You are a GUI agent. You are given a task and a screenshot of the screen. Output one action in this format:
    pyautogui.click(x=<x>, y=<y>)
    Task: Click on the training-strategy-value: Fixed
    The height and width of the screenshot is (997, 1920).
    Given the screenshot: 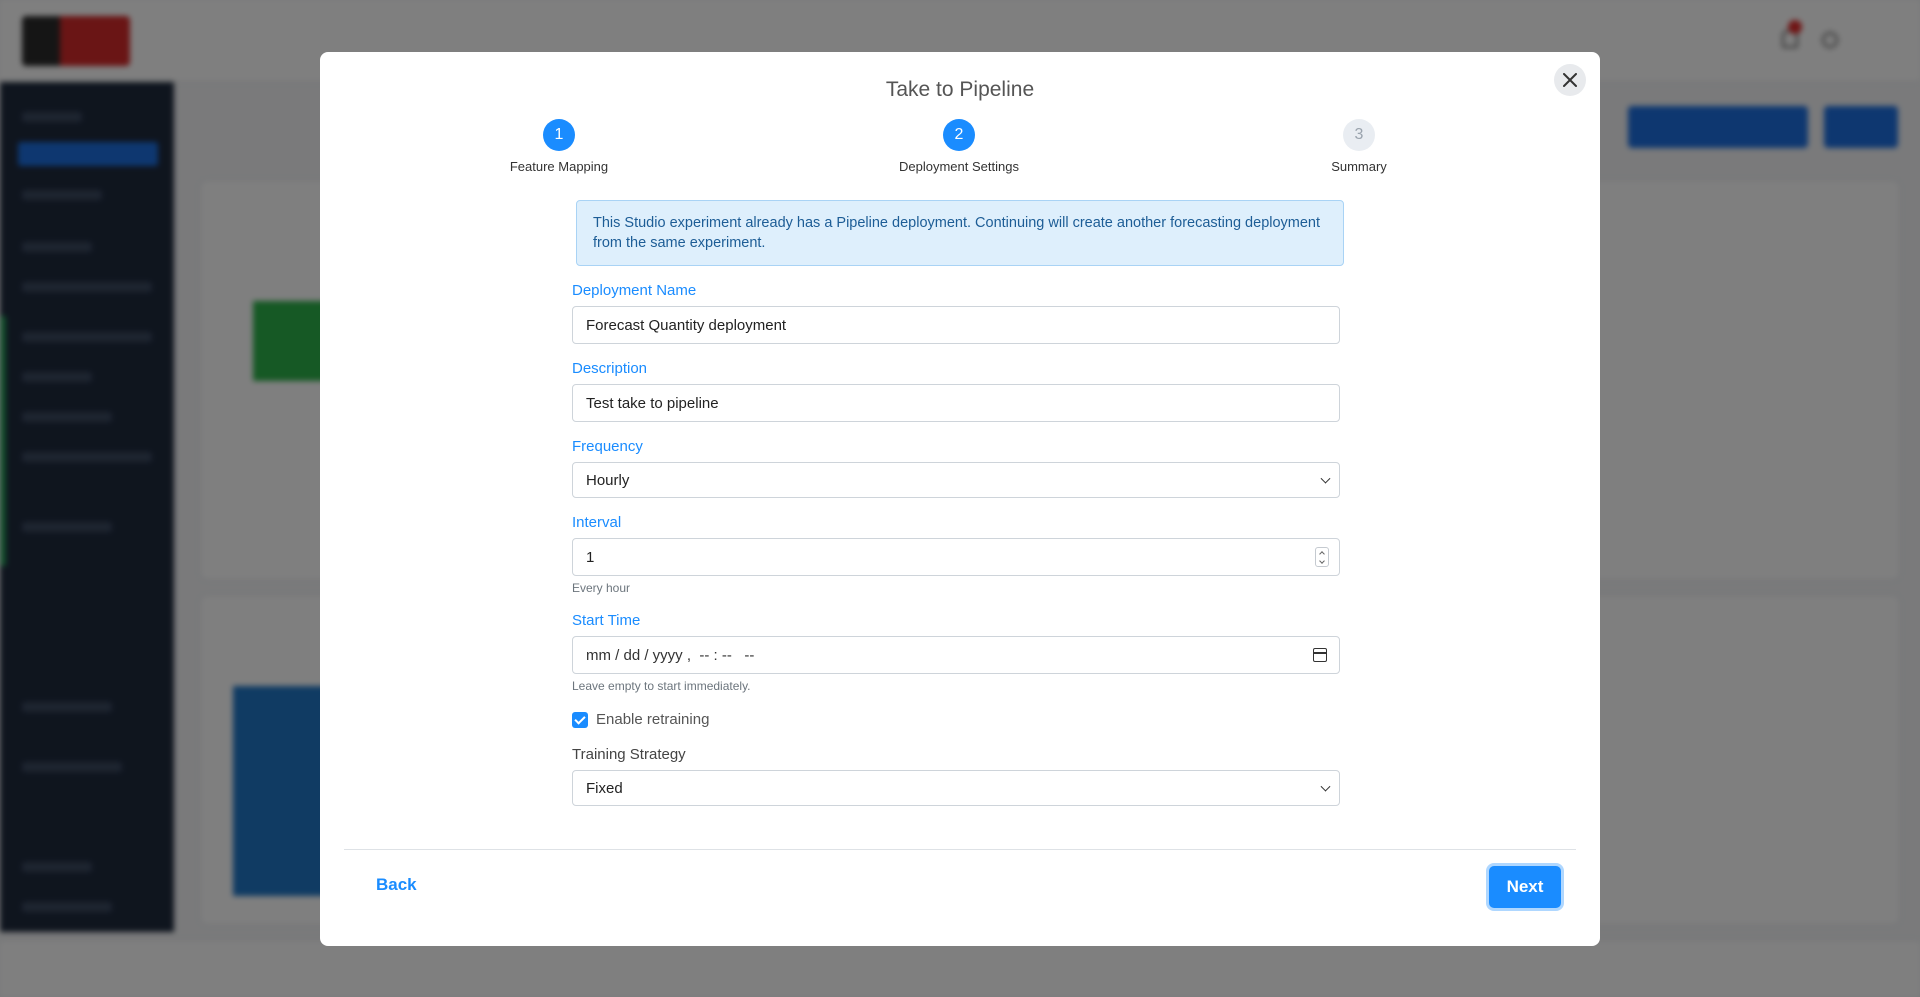 What is the action you would take?
    pyautogui.click(x=604, y=788)
    